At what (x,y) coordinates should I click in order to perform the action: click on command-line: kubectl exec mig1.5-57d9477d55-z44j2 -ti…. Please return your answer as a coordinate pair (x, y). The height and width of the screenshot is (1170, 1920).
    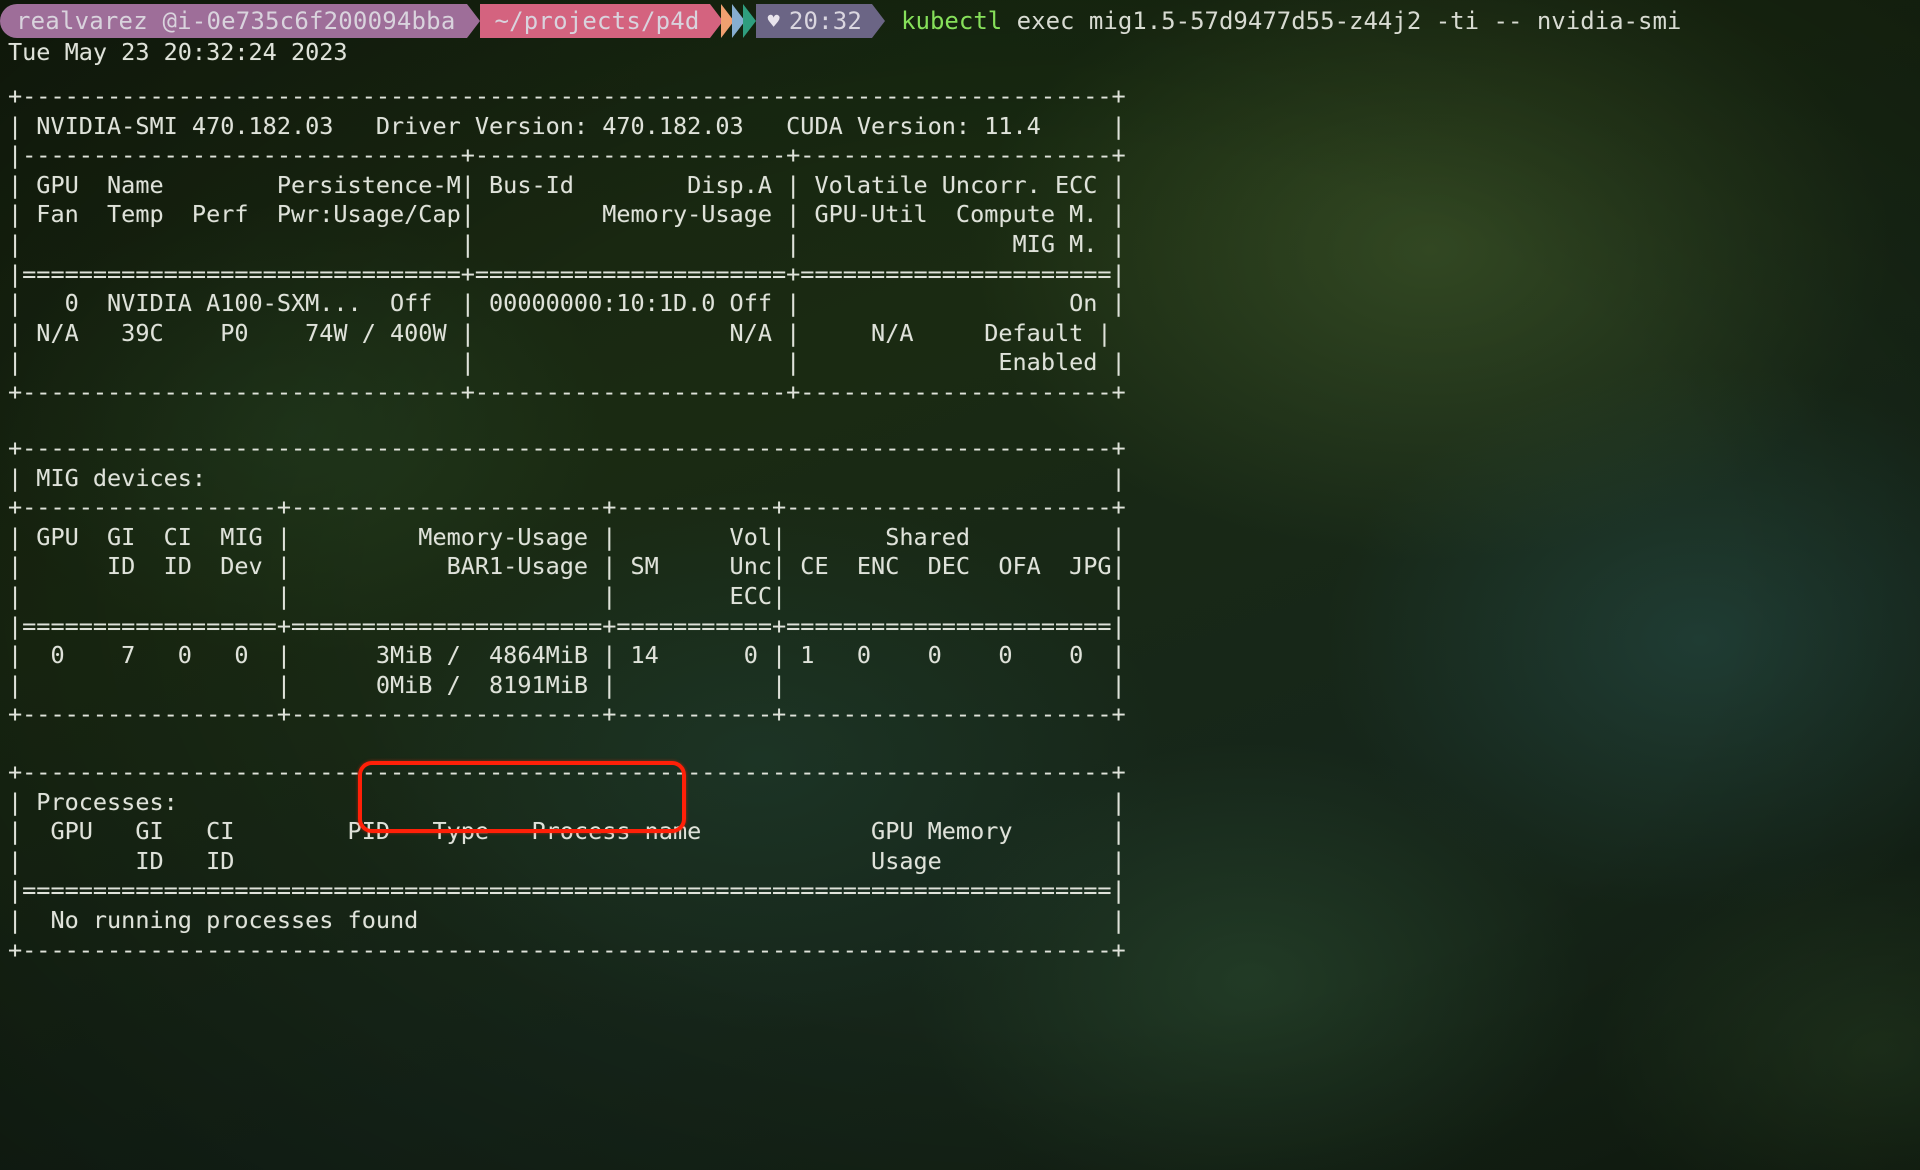
    Looking at the image, I should click on (1291, 21).